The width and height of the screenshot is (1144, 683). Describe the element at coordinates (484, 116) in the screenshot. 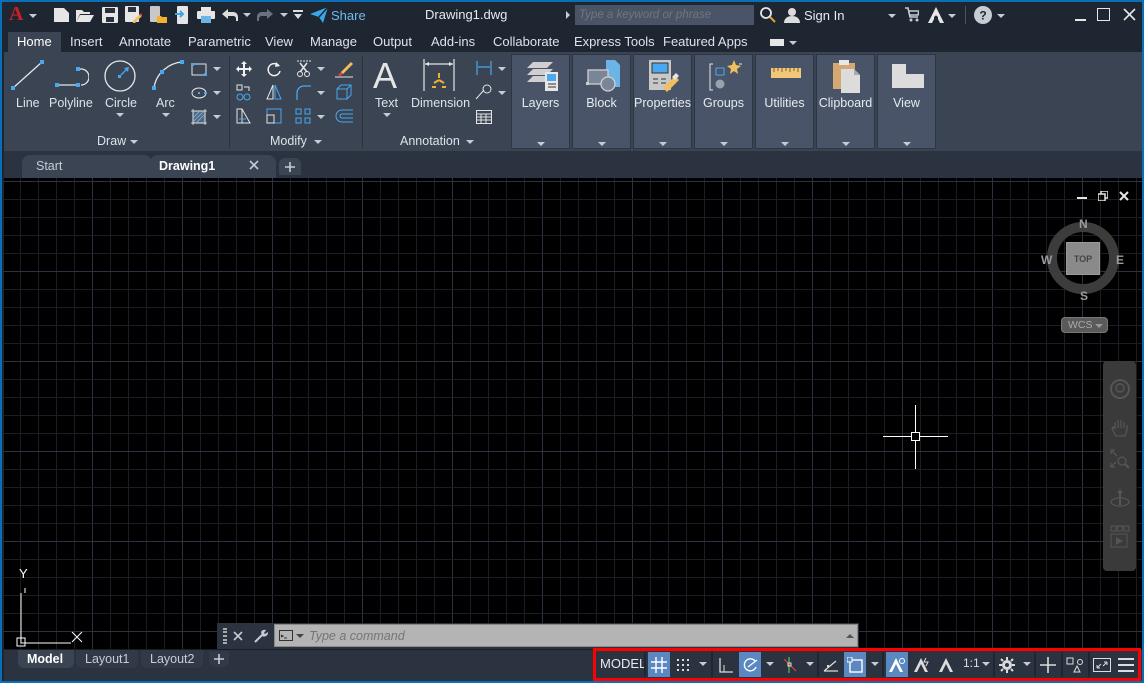

I see `table-icon` at that location.